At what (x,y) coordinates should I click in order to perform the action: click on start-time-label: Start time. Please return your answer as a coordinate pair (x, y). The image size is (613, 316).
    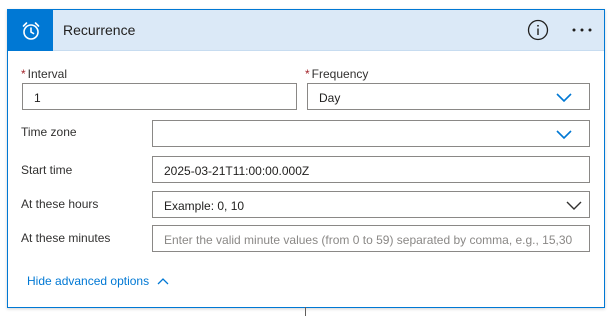
    Looking at the image, I should click on (47, 170).